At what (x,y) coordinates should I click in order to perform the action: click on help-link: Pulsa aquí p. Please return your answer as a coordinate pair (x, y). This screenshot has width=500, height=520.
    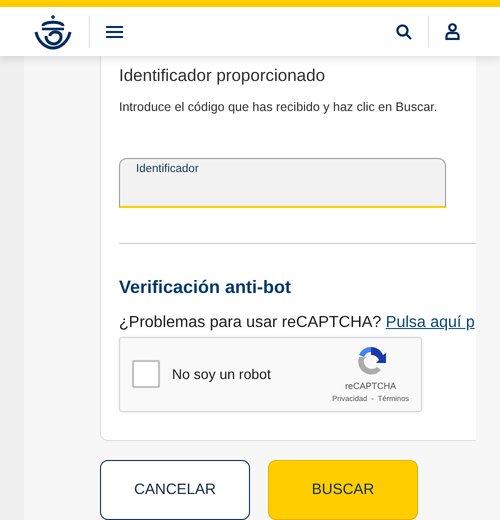
    Looking at the image, I should click on (430, 322).